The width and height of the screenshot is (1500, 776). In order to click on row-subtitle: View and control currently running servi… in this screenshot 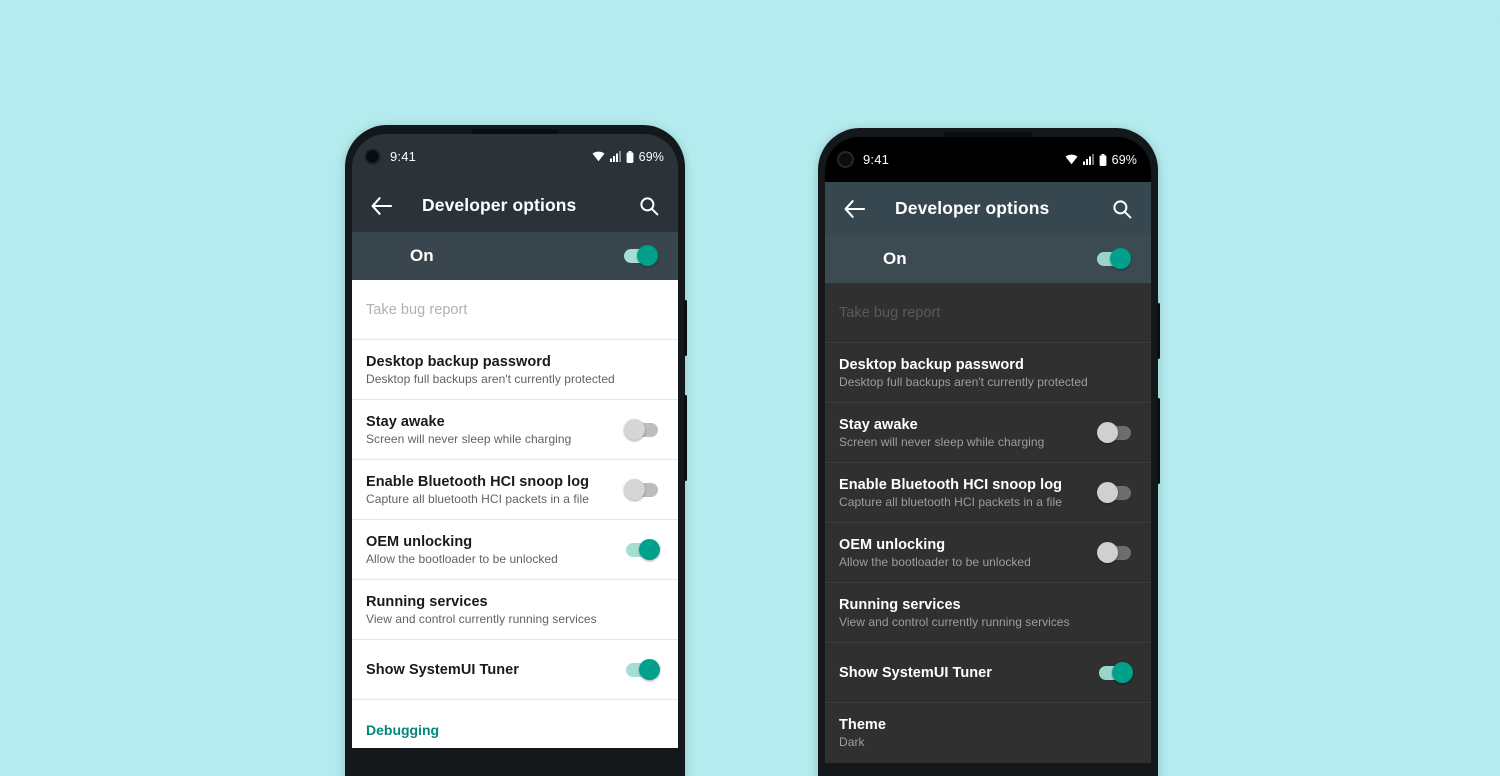, I will do `click(954, 621)`.